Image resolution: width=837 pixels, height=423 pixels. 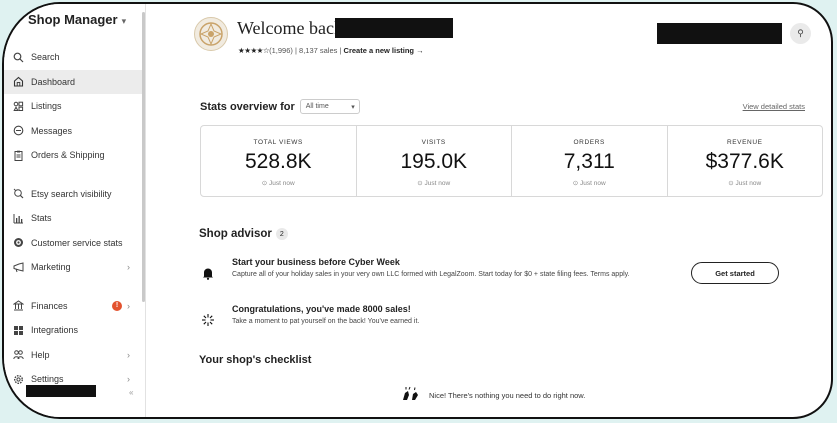 I want to click on sidebar-item-dashboard: Dashboard, so click(x=74, y=81).